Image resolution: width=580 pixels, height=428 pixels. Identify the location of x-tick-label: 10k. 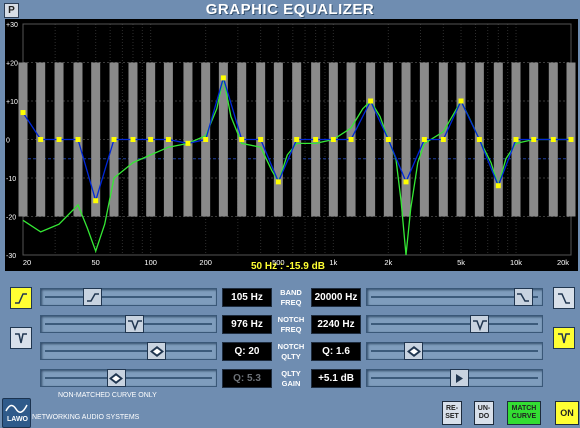
(516, 262).